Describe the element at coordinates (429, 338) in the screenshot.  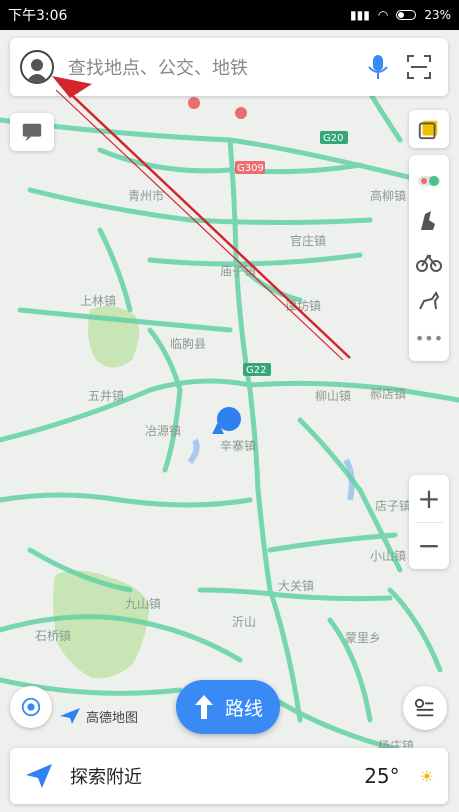
I see `more-icon: •••` at that location.